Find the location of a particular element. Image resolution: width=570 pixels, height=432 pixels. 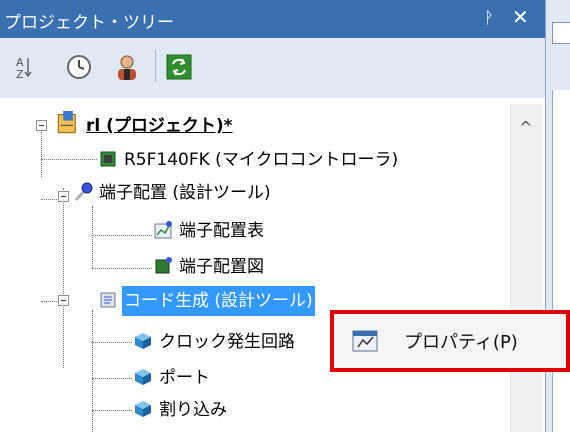

tree-node-label: クロック発生回路 is located at coordinates (227, 342).